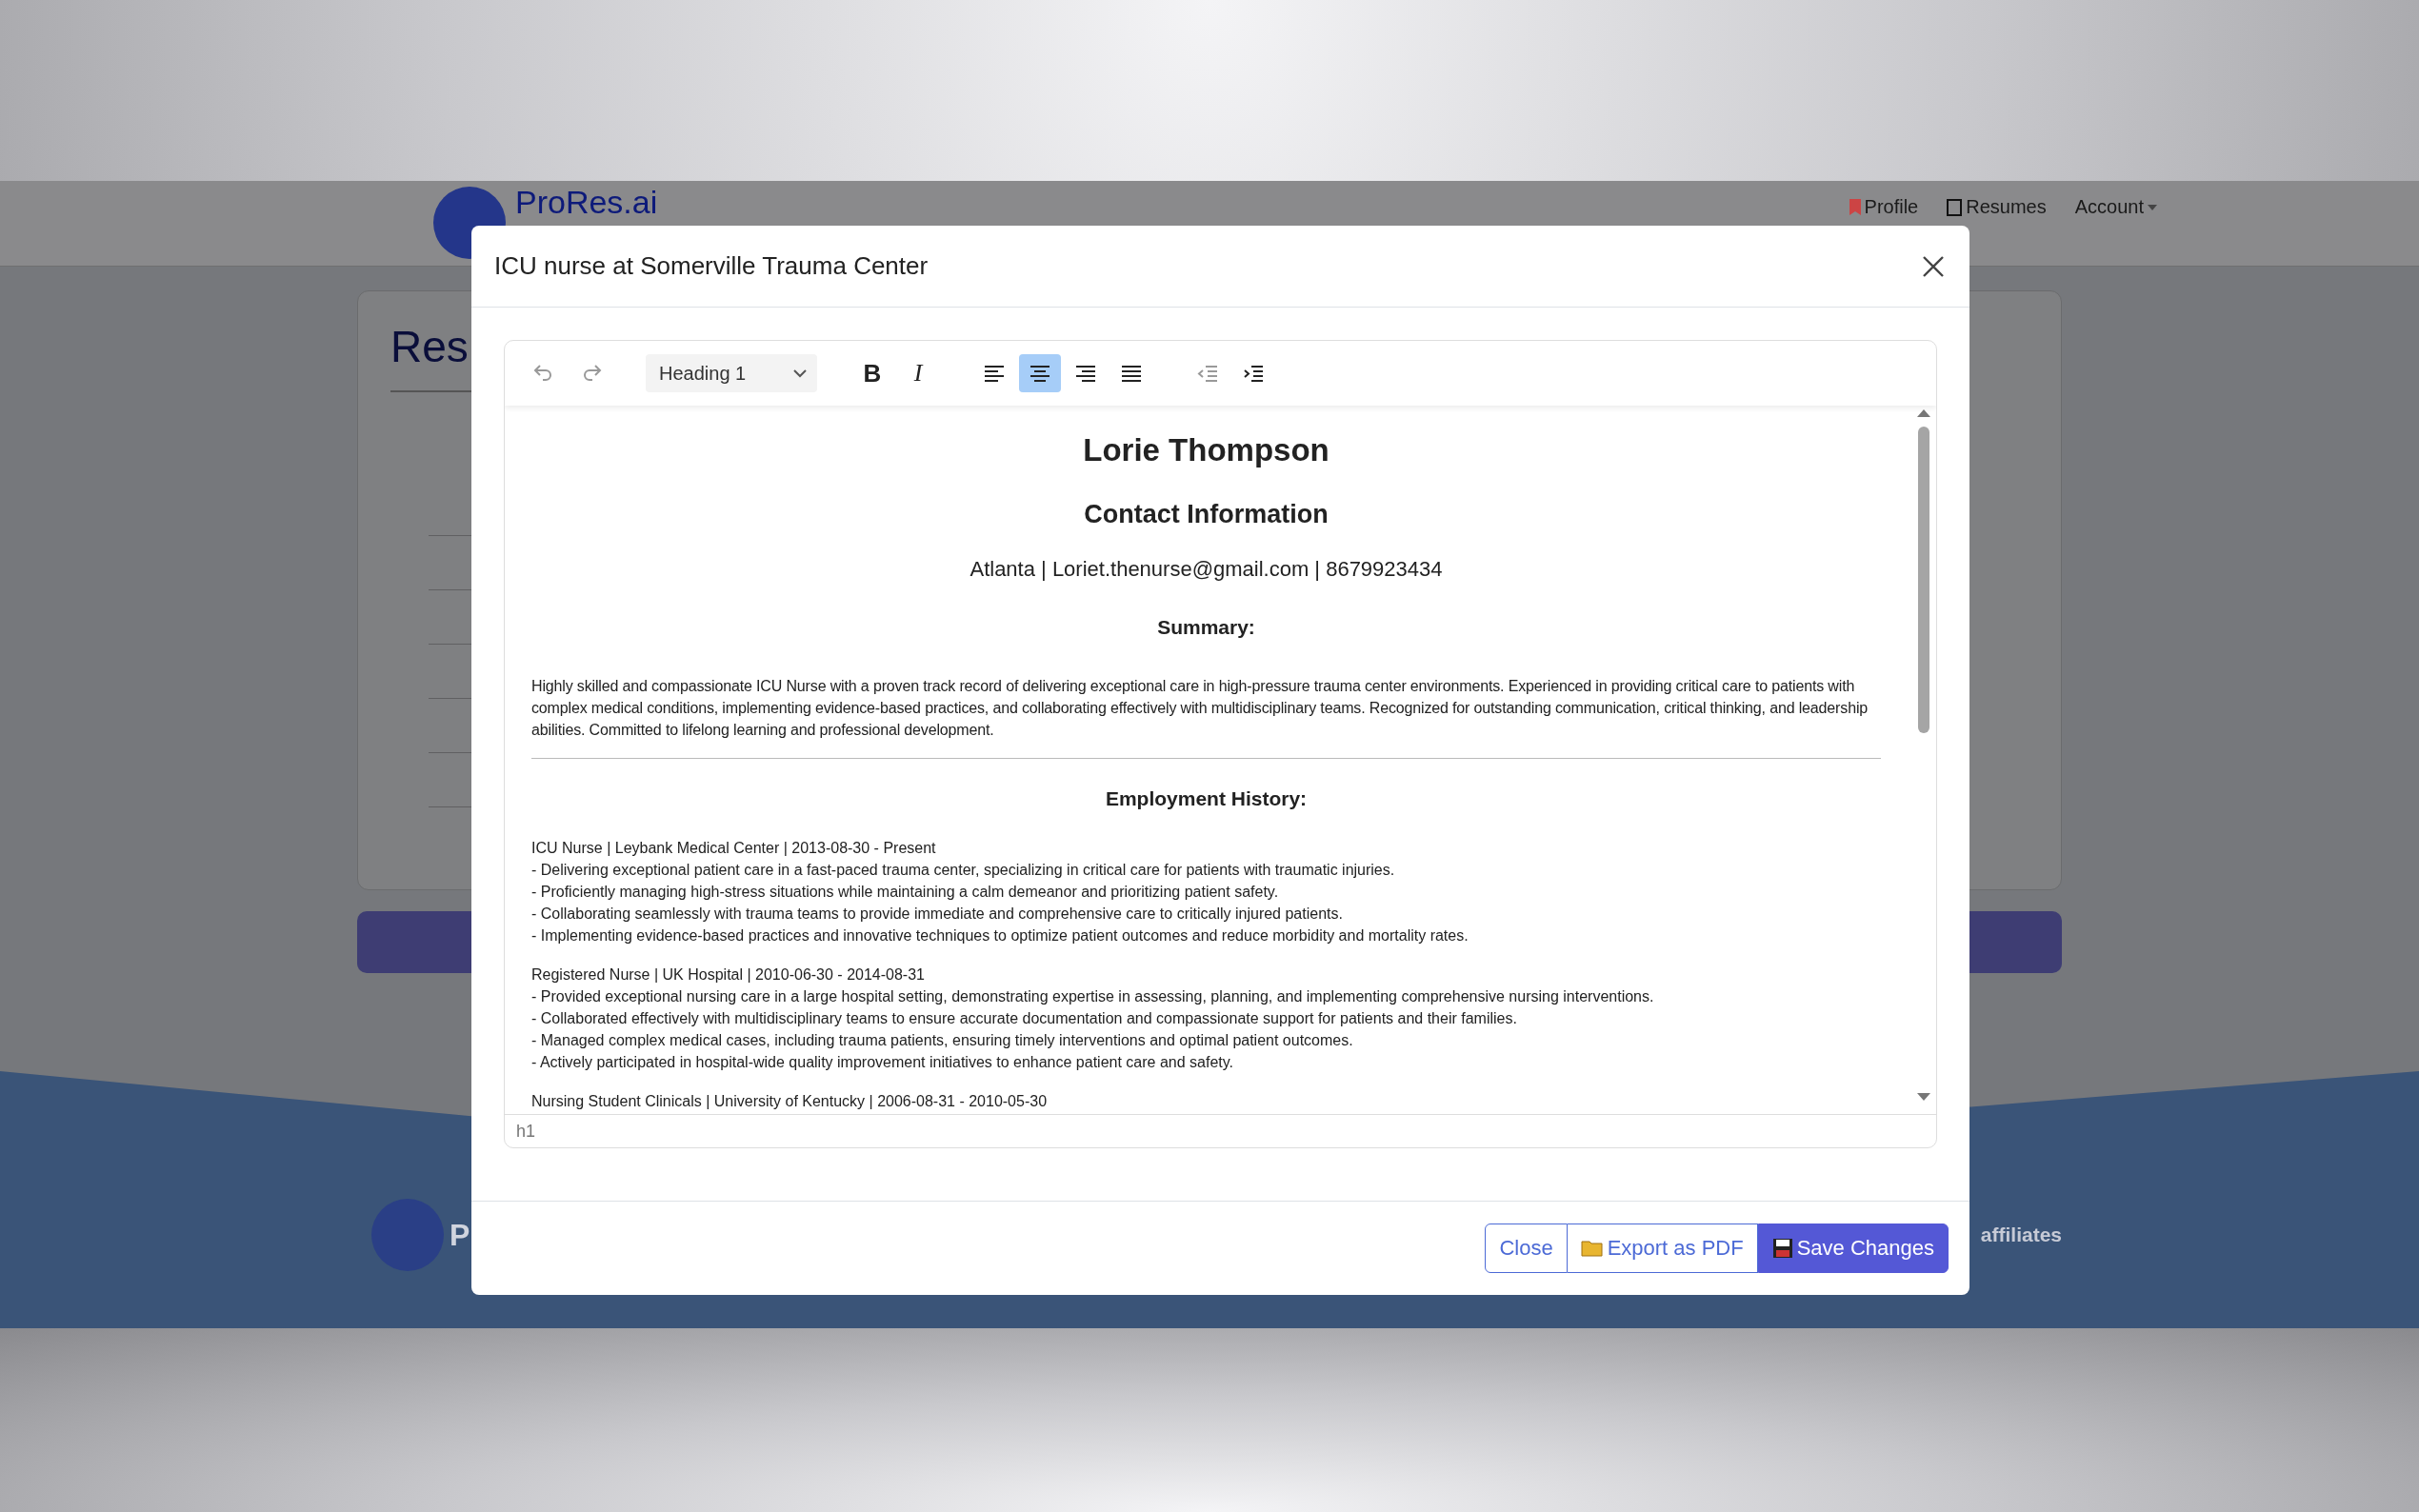  Describe the element at coordinates (711, 266) in the screenshot. I see `modal-title: ICU nurse at Somerville Trauma Center` at that location.